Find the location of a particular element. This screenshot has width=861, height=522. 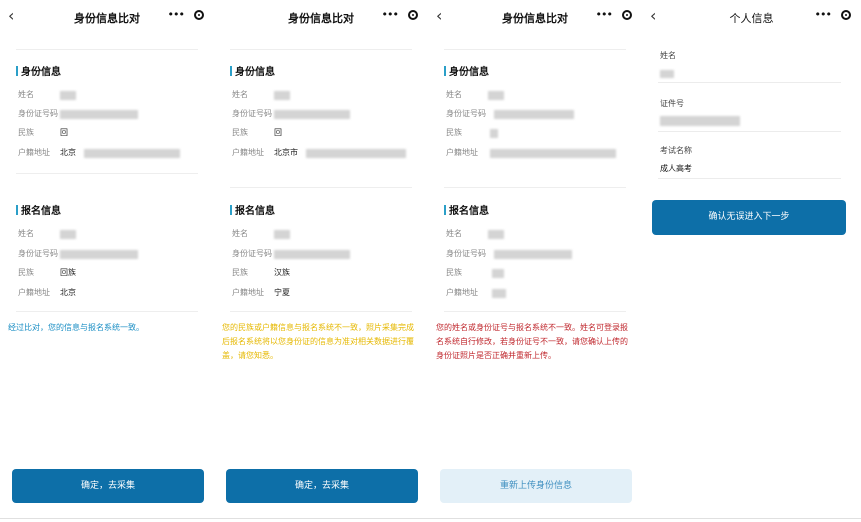

identity-household-value: 北京 is located at coordinates (68, 152).